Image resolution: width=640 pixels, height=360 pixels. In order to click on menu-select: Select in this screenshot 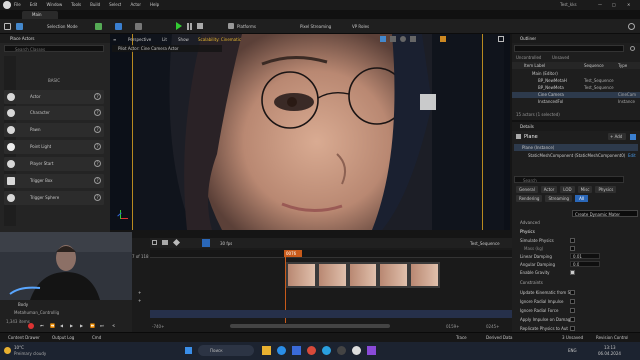, I will do `click(115, 4)`.